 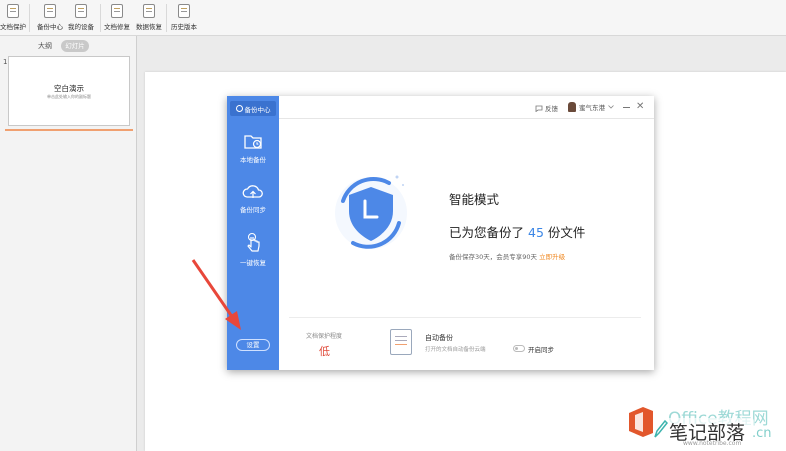 What do you see at coordinates (546, 108) in the screenshot?
I see `feedback-button: 反馈` at bounding box center [546, 108].